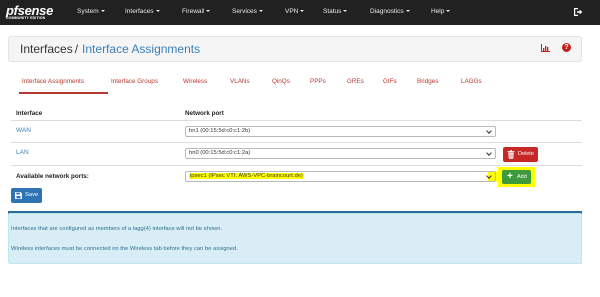 This screenshot has width=600, height=297. Describe the element at coordinates (26, 18) in the screenshot. I see `logo-edition: COMMUNITY EDITION` at that location.